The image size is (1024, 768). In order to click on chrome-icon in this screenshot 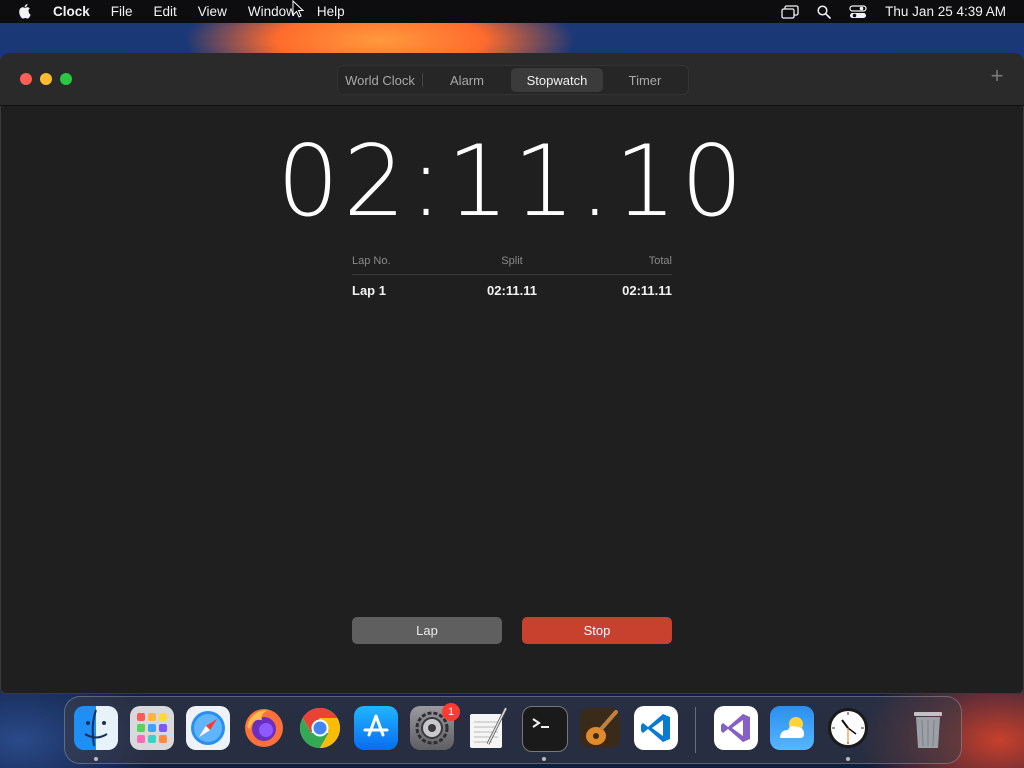, I will do `click(320, 728)`.